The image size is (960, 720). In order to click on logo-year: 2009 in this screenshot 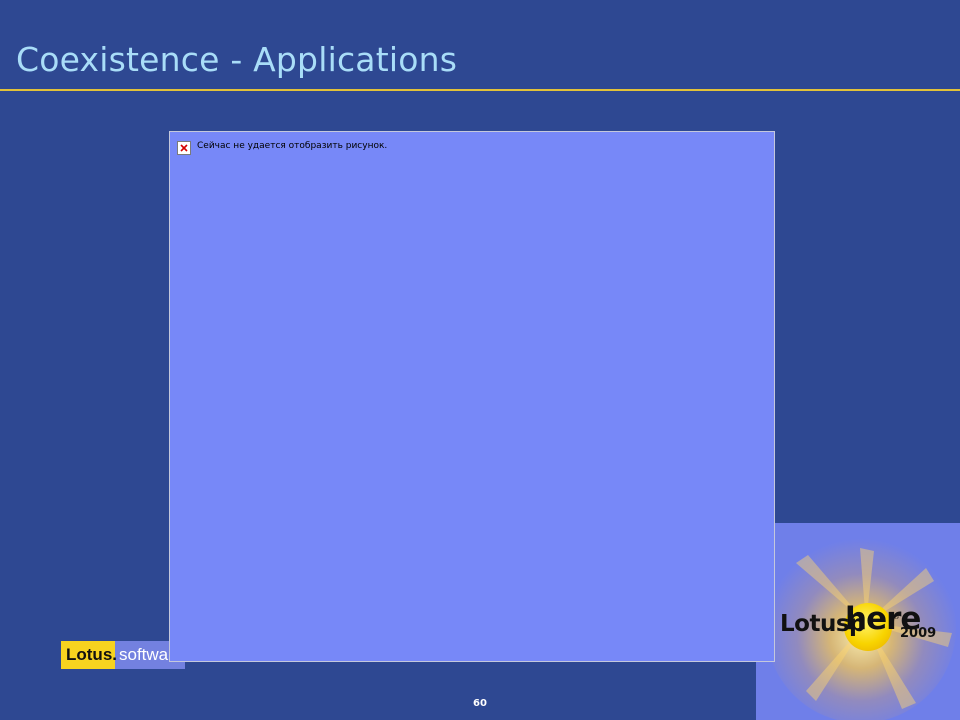, I will do `click(918, 633)`.